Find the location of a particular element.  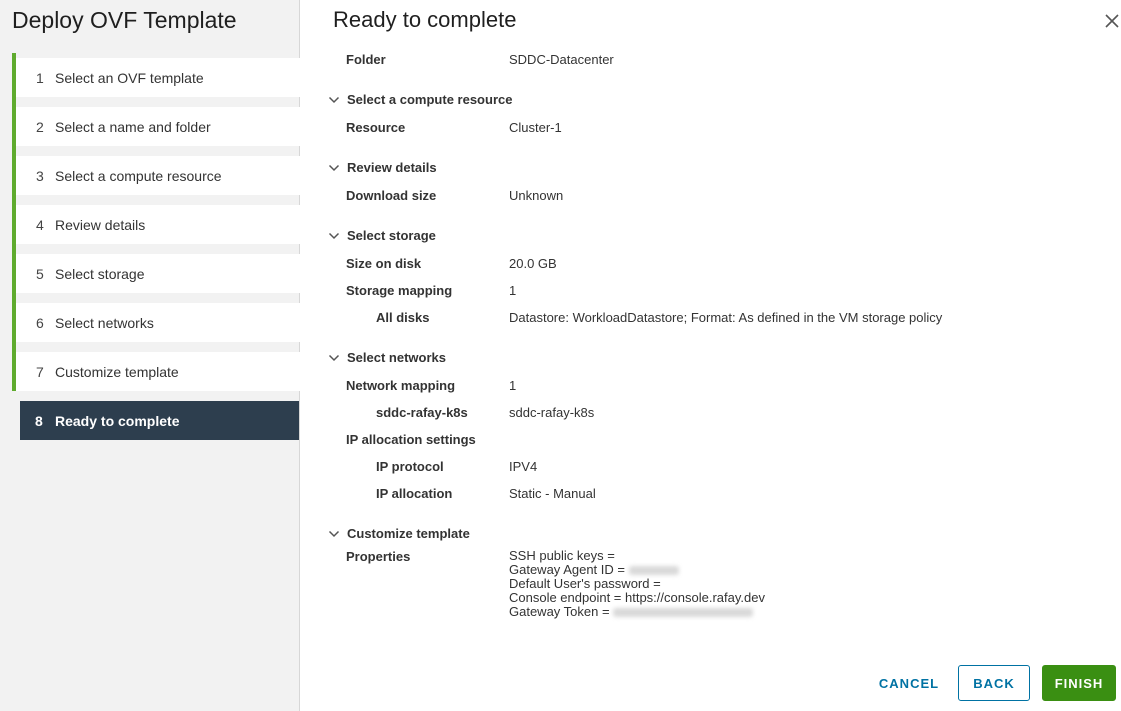

step-label: Select a name and folder is located at coordinates (133, 126).